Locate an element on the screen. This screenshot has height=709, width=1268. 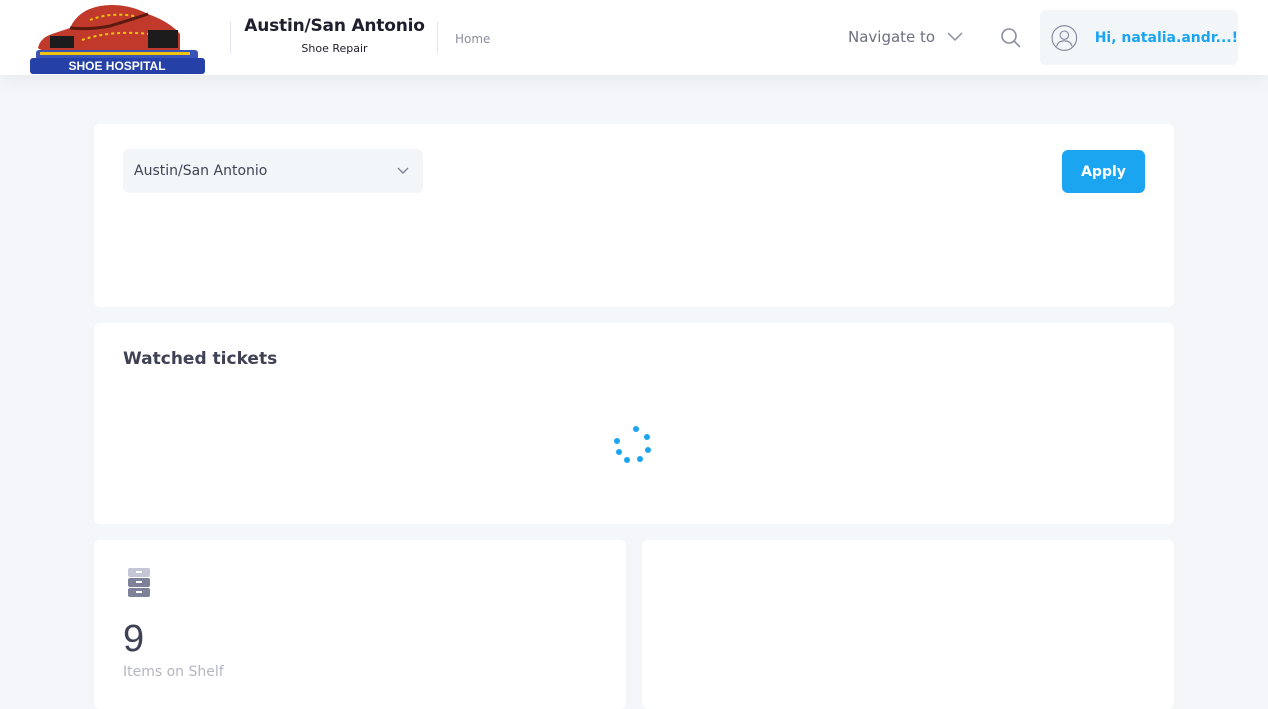
shelf-count: 9 is located at coordinates (134, 639).